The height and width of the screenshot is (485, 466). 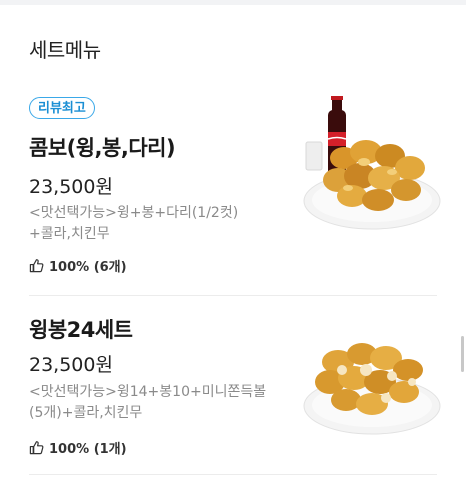 I want to click on fried-chicken-wings-image, so click(x=372, y=380).